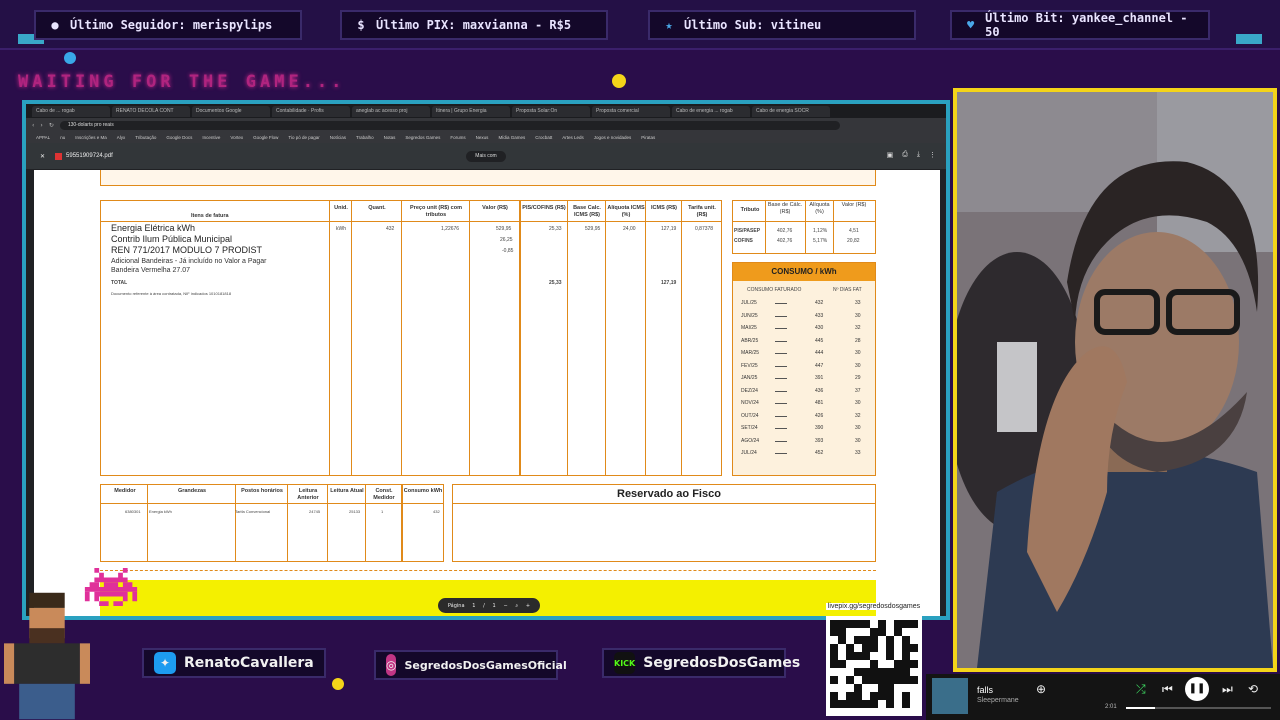 The height and width of the screenshot is (720, 1280). Describe the element at coordinates (749, 378) in the screenshot. I see `consumo-month: JAN/25` at that location.